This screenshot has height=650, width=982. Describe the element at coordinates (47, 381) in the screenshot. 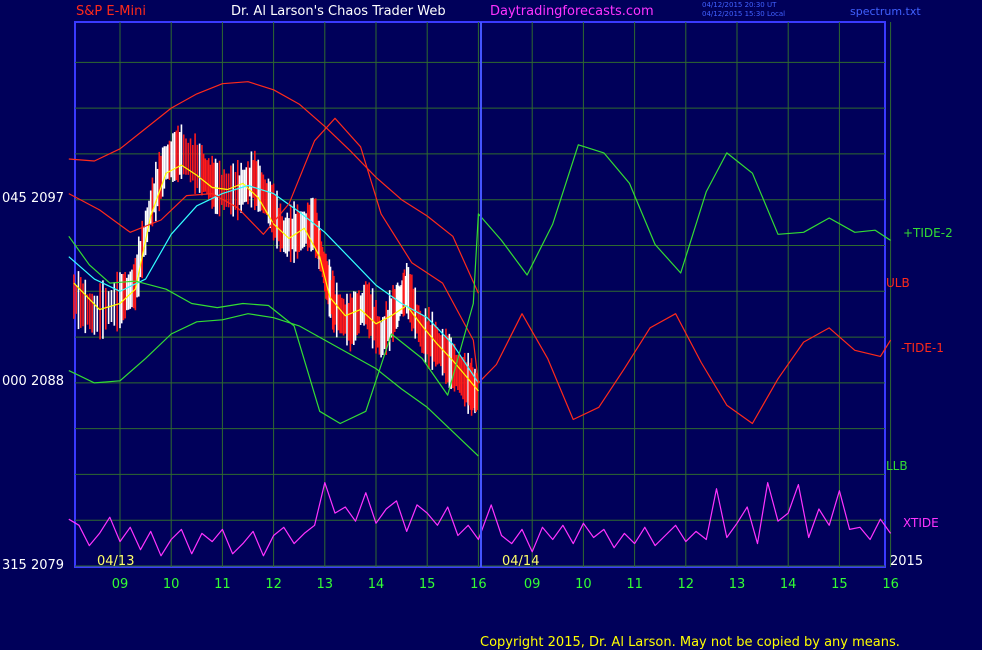

I see `y-label-right: 2088` at that location.